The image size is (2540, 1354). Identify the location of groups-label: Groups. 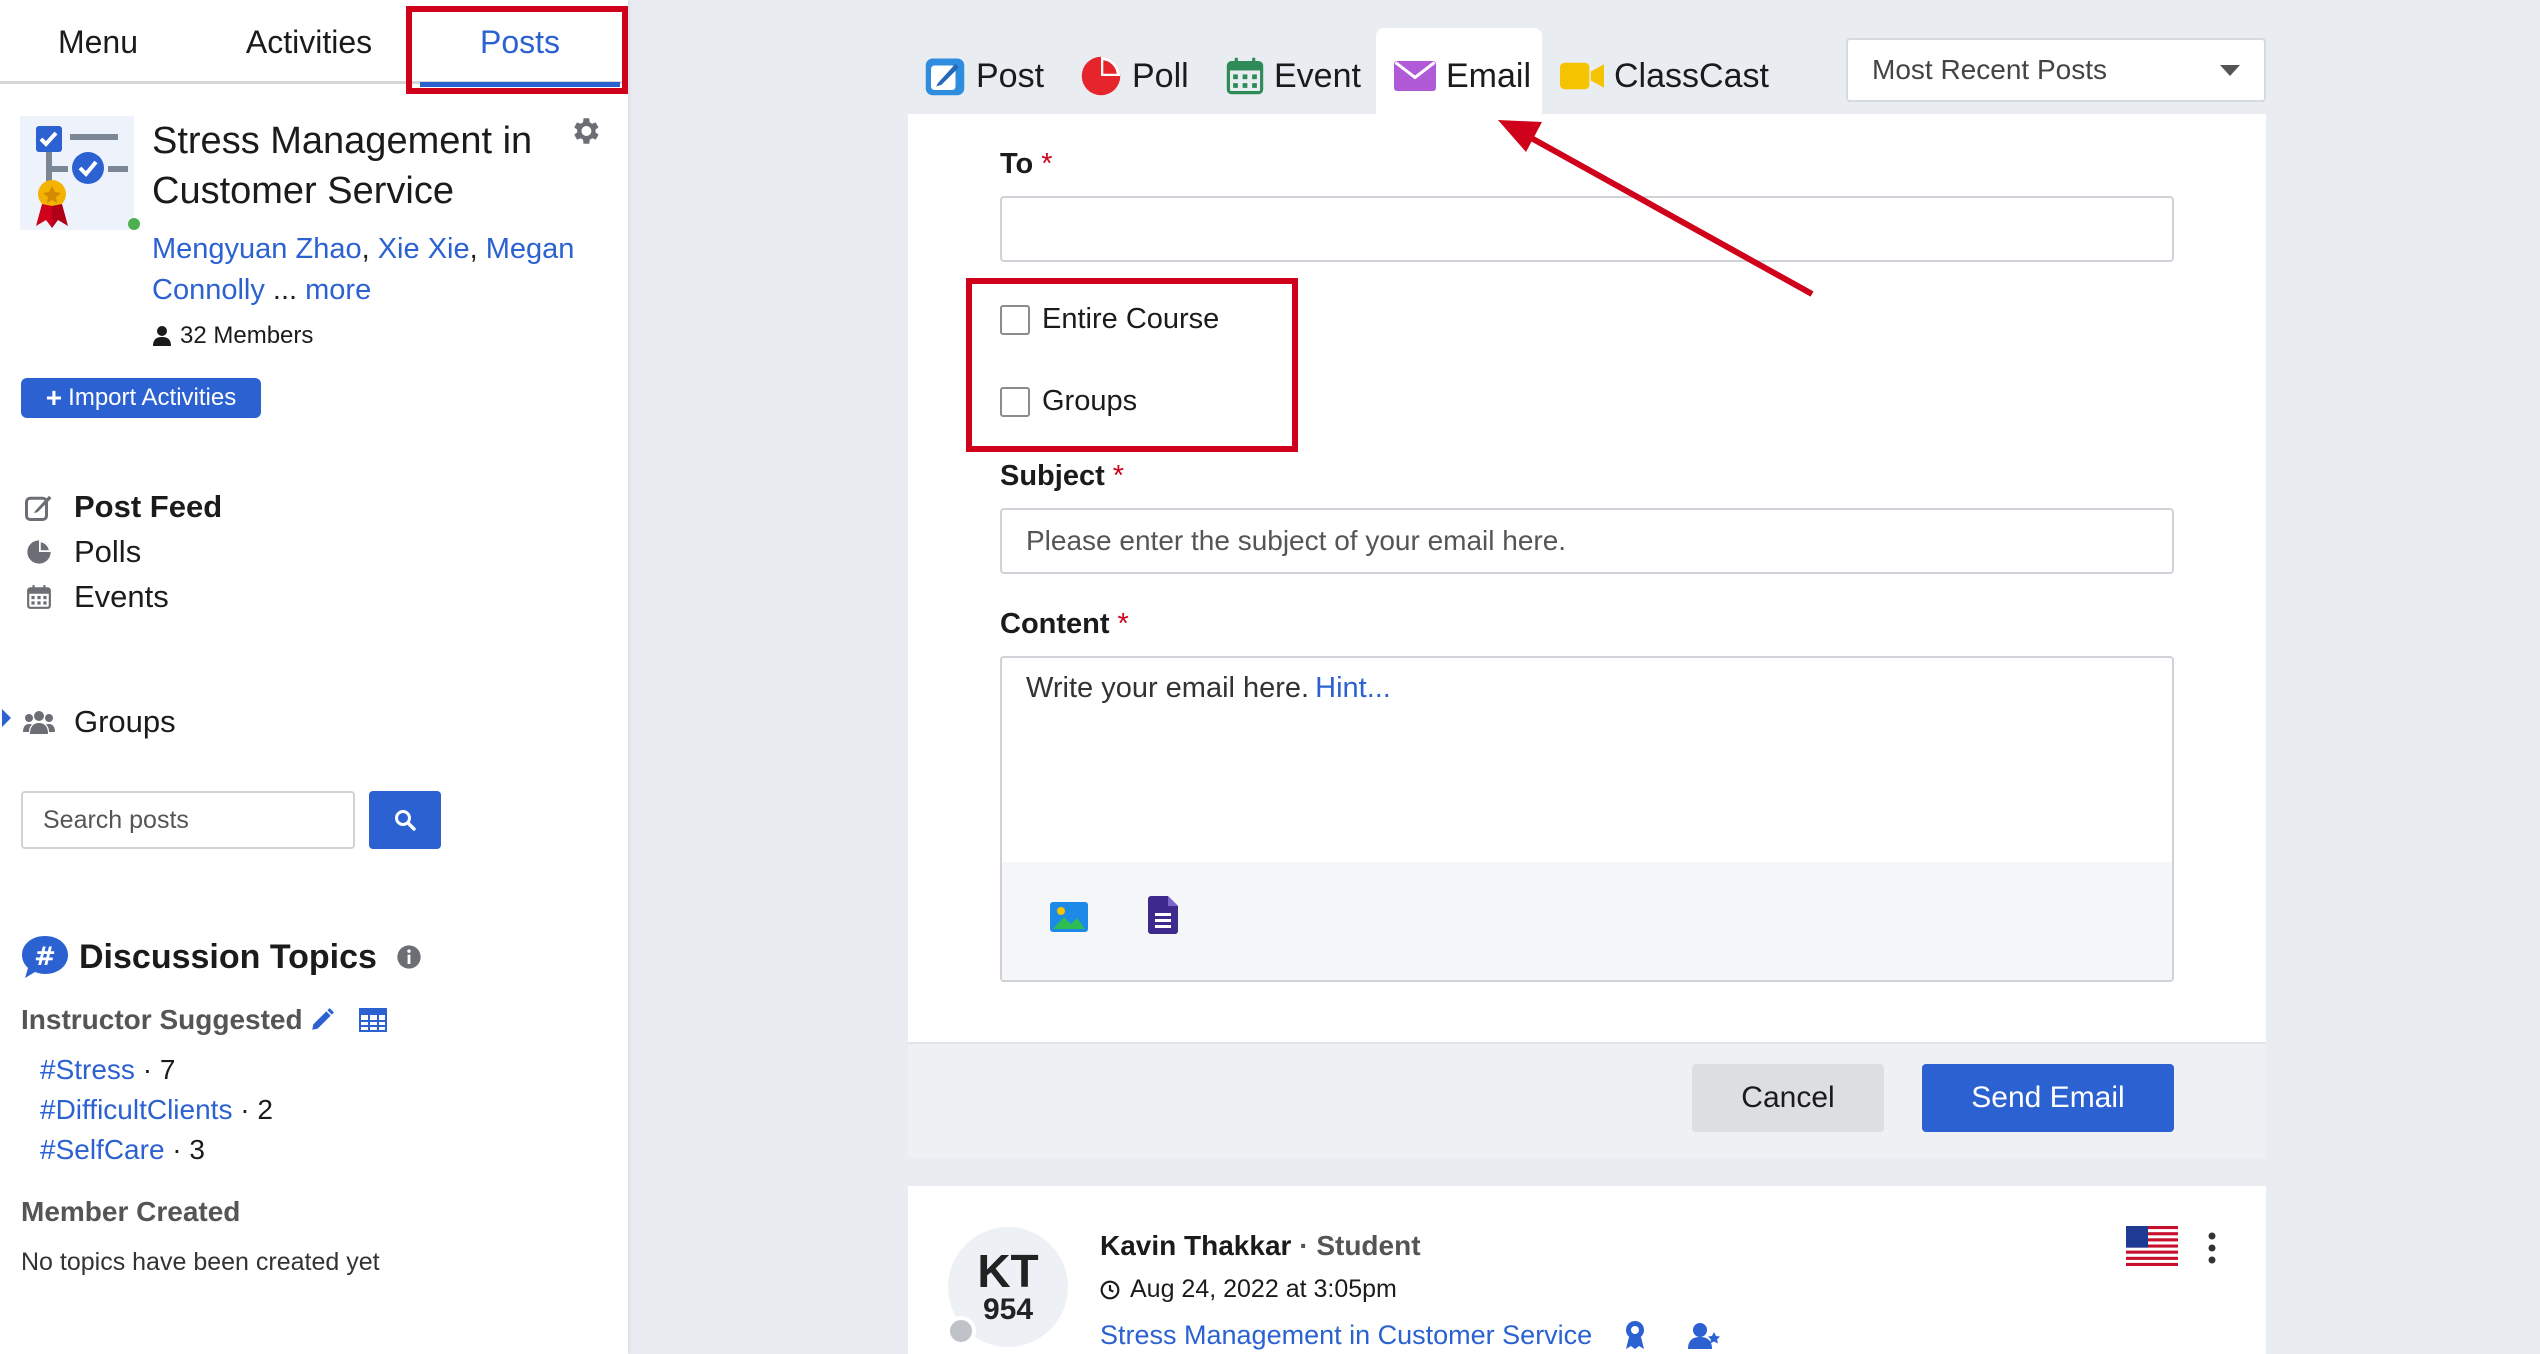
(1090, 401).